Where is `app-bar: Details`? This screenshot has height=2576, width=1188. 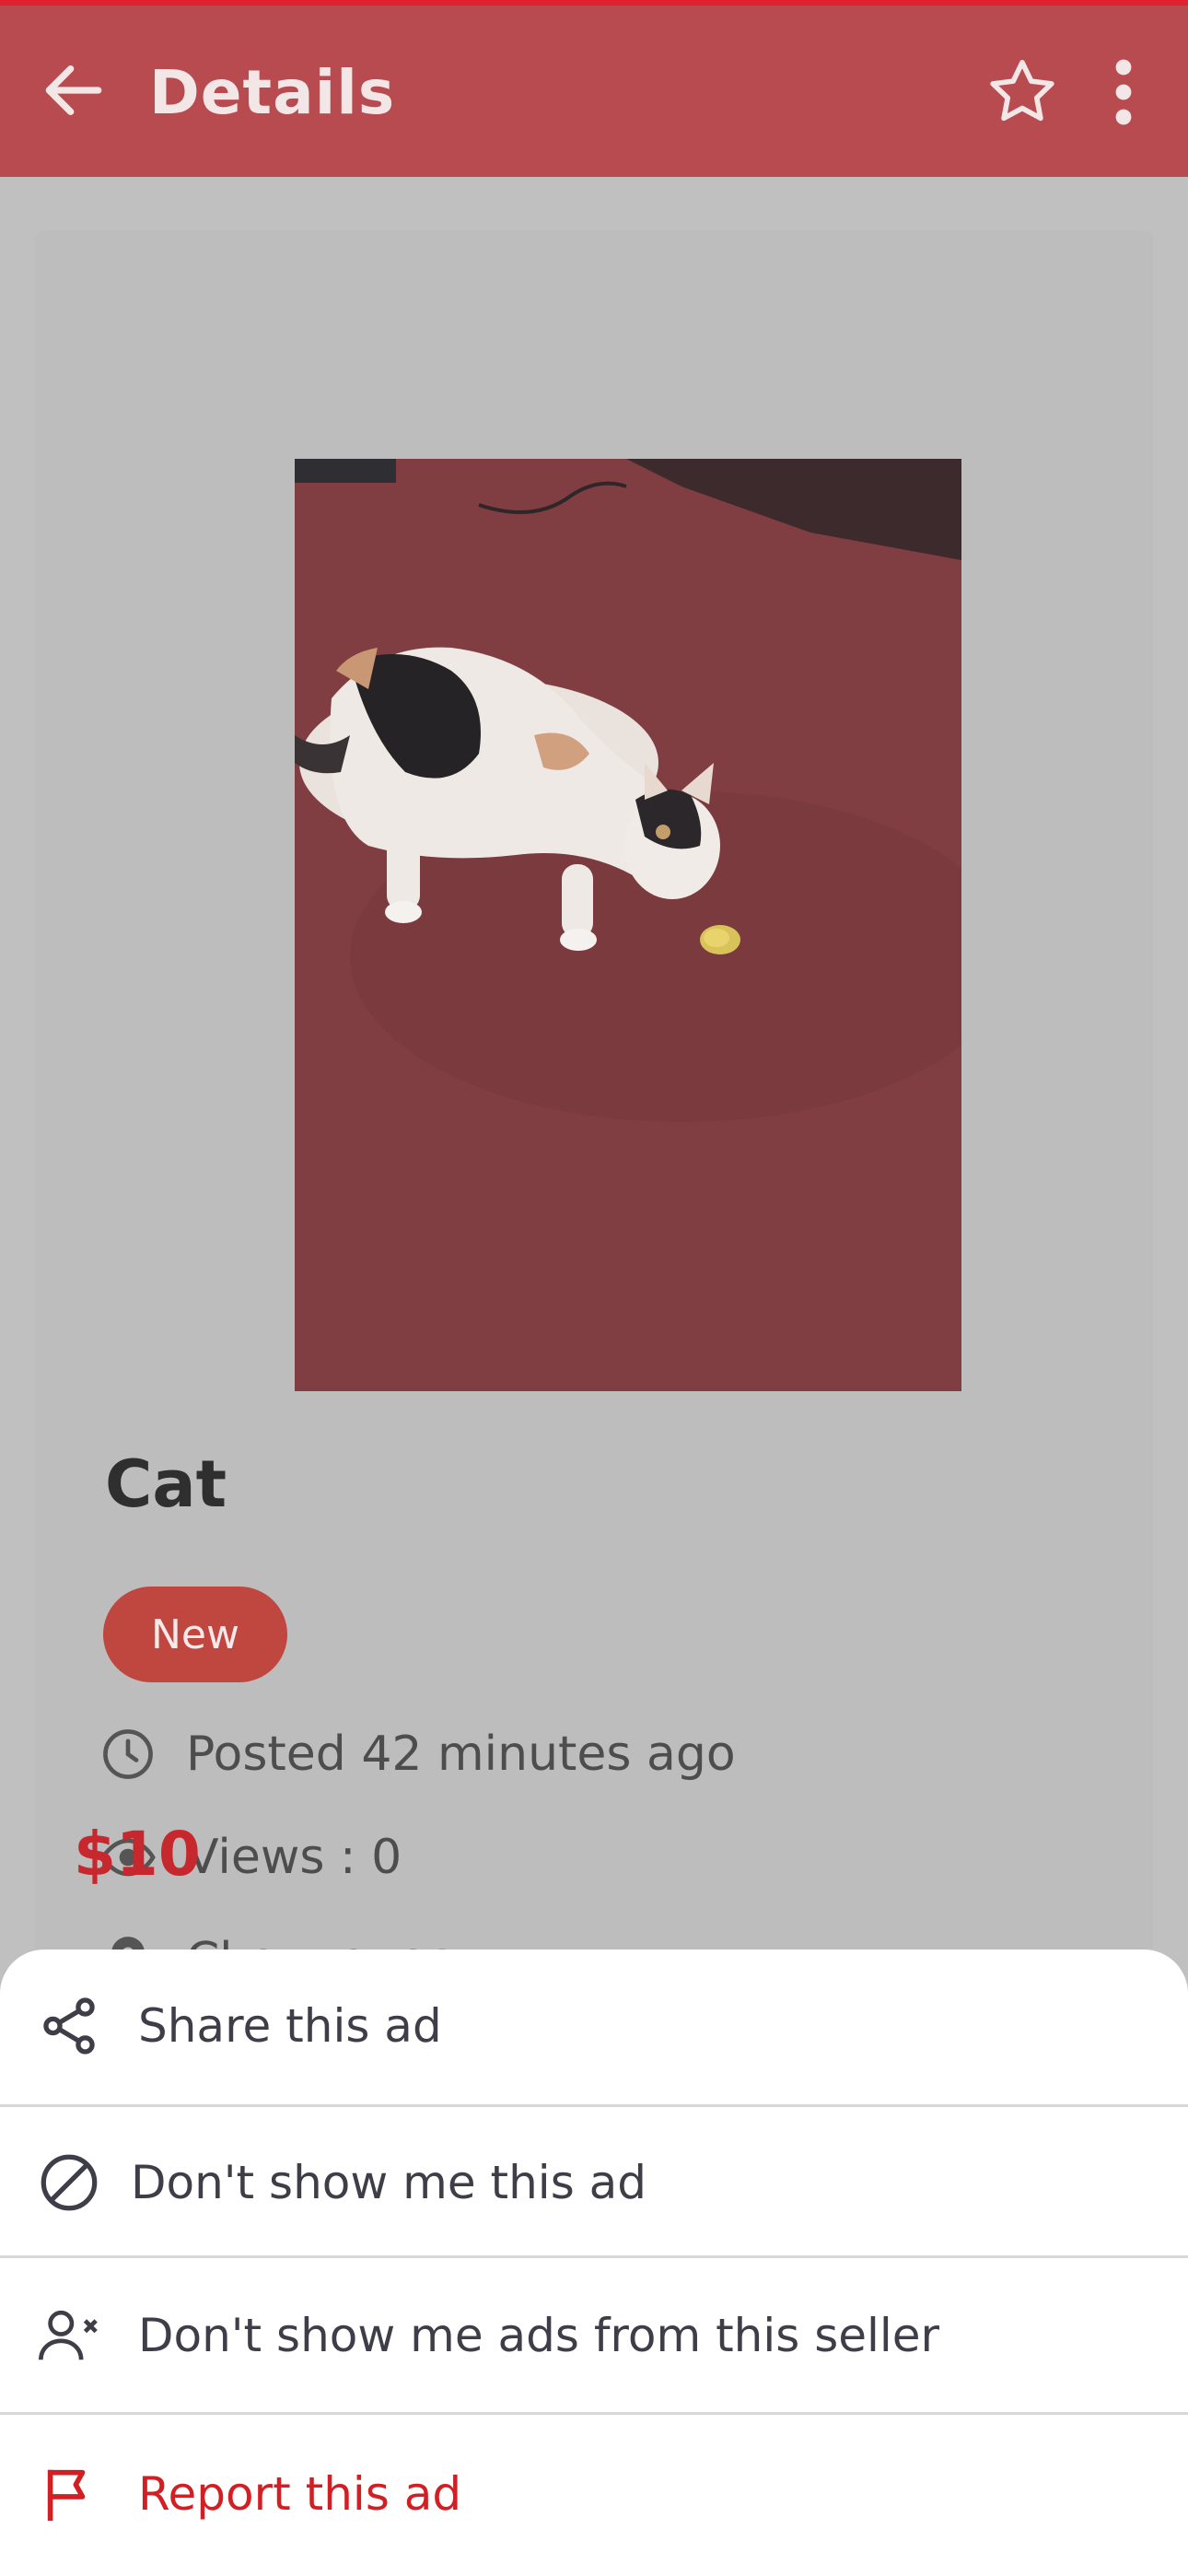
app-bar: Details is located at coordinates (594, 91).